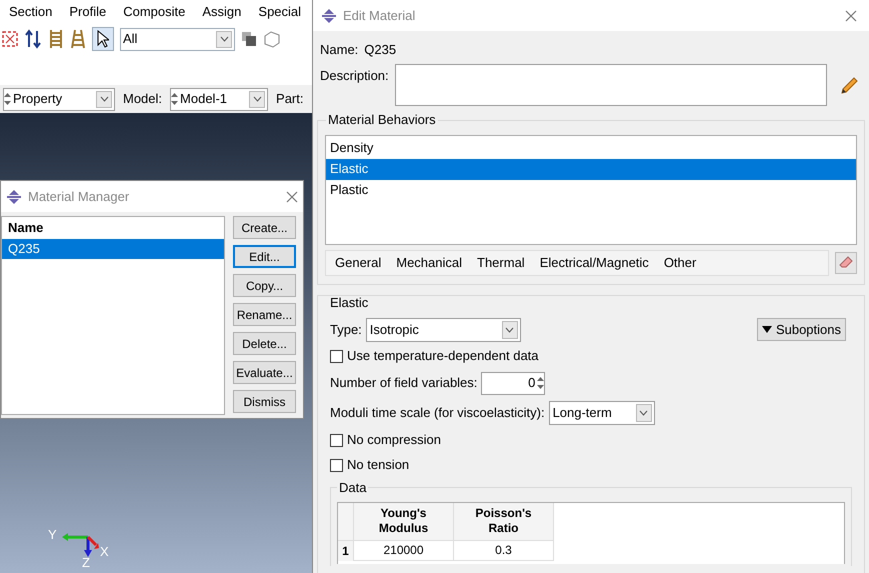 Image resolution: width=869 pixels, height=573 pixels. Describe the element at coordinates (801, 329) in the screenshot. I see `suboptions-button: Suboptions` at that location.